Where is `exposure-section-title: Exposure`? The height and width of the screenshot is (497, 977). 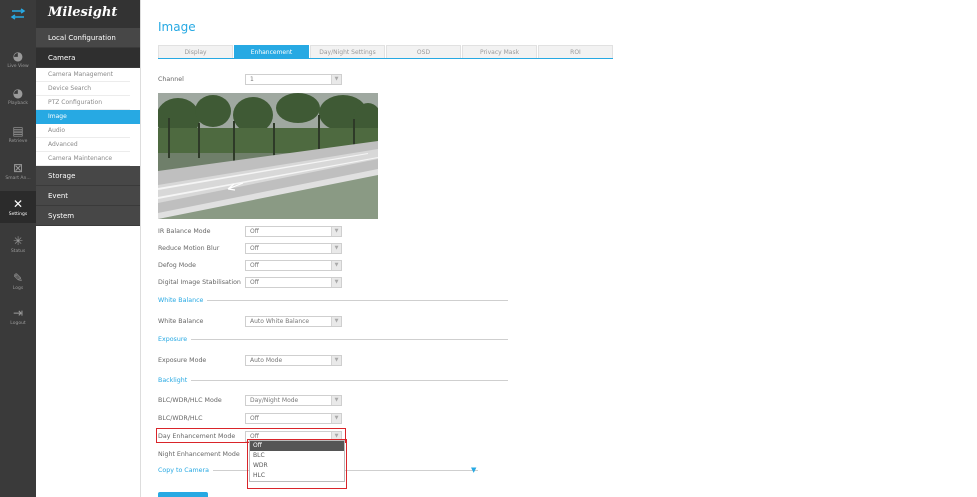
exposure-section-title: Exposure is located at coordinates (173, 339).